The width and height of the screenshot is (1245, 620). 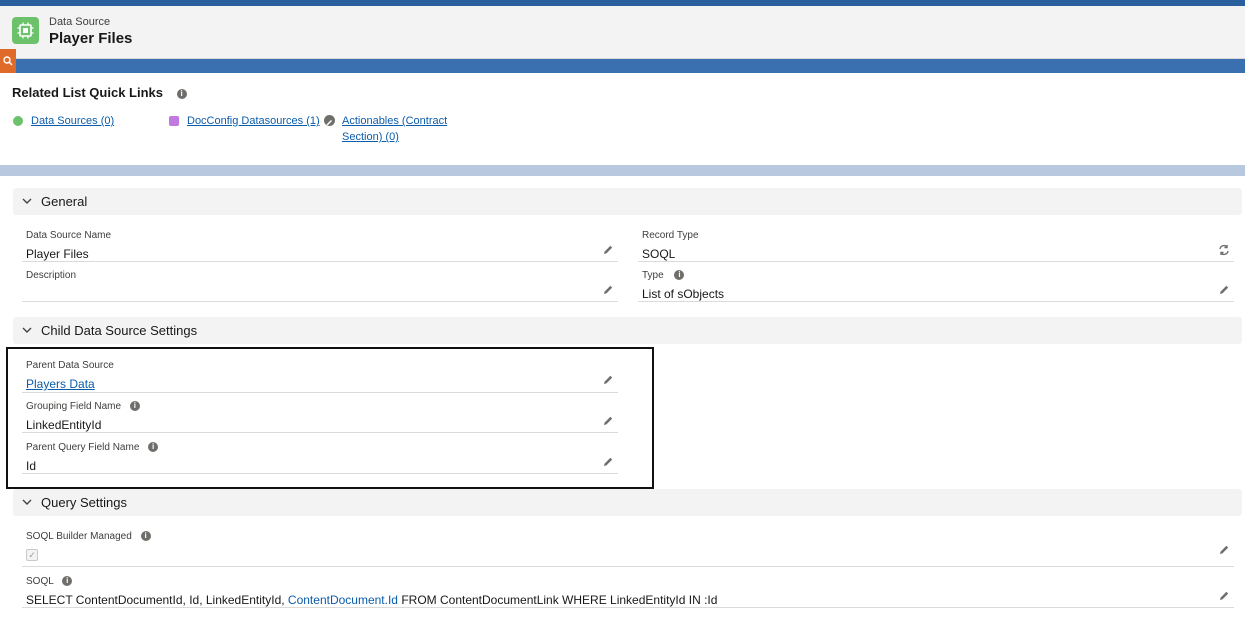 I want to click on field-data-source-name: Data Source Name Player Files, so click(x=320, y=244).